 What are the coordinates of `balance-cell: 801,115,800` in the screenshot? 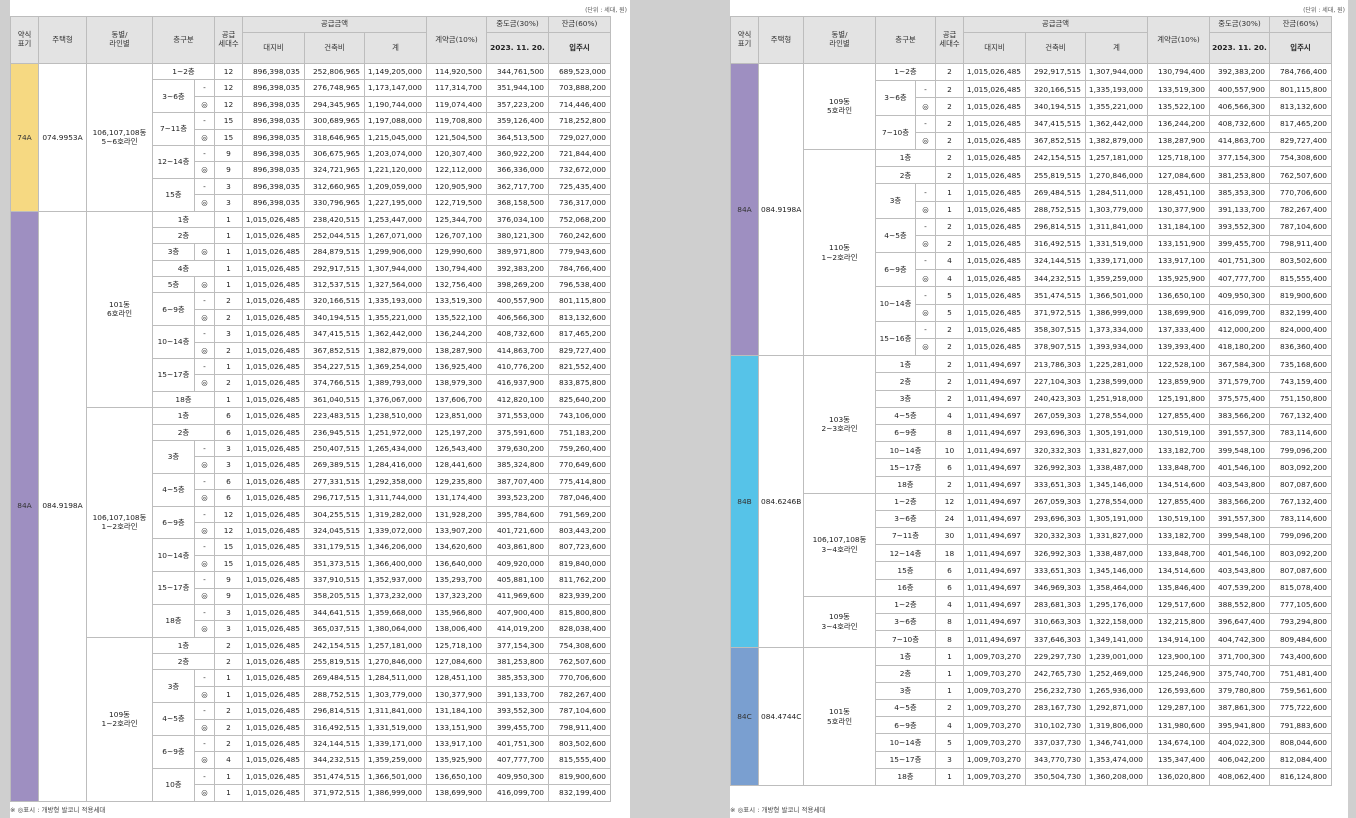 It's located at (1300, 89).